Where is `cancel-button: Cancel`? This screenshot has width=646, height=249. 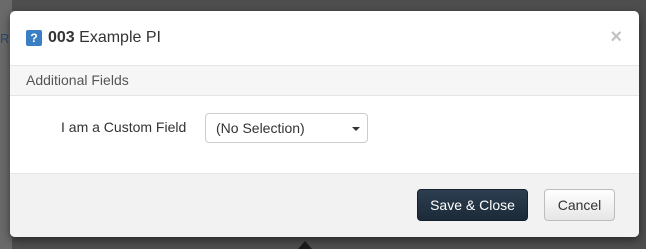 cancel-button: Cancel is located at coordinates (579, 205).